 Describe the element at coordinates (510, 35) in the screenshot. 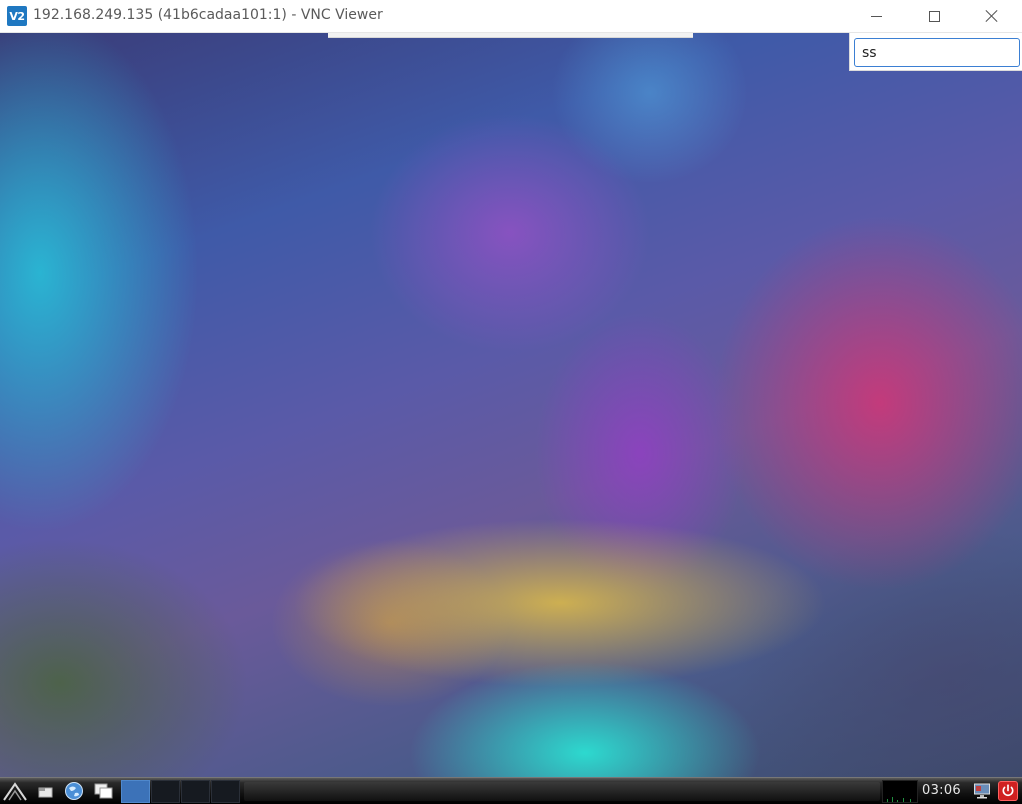

I see `remote-top-strip` at that location.